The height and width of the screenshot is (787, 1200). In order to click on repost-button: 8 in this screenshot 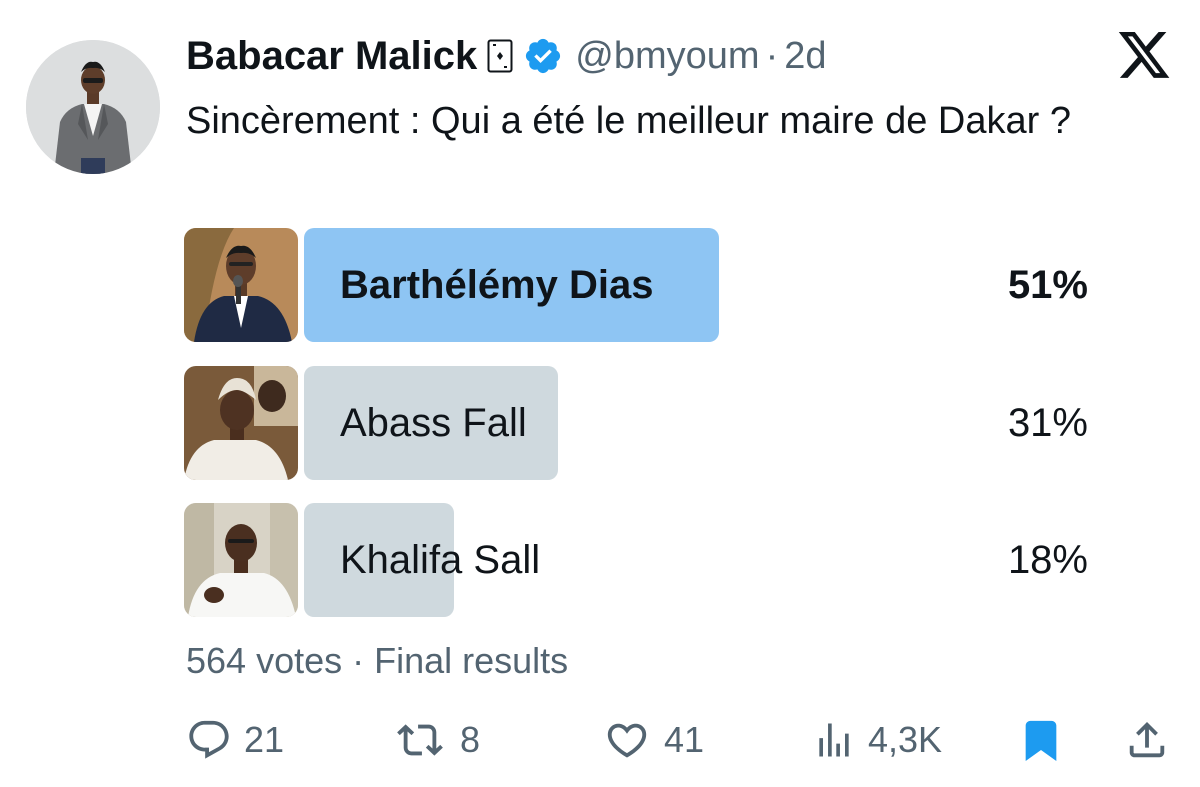, I will do `click(436, 740)`.